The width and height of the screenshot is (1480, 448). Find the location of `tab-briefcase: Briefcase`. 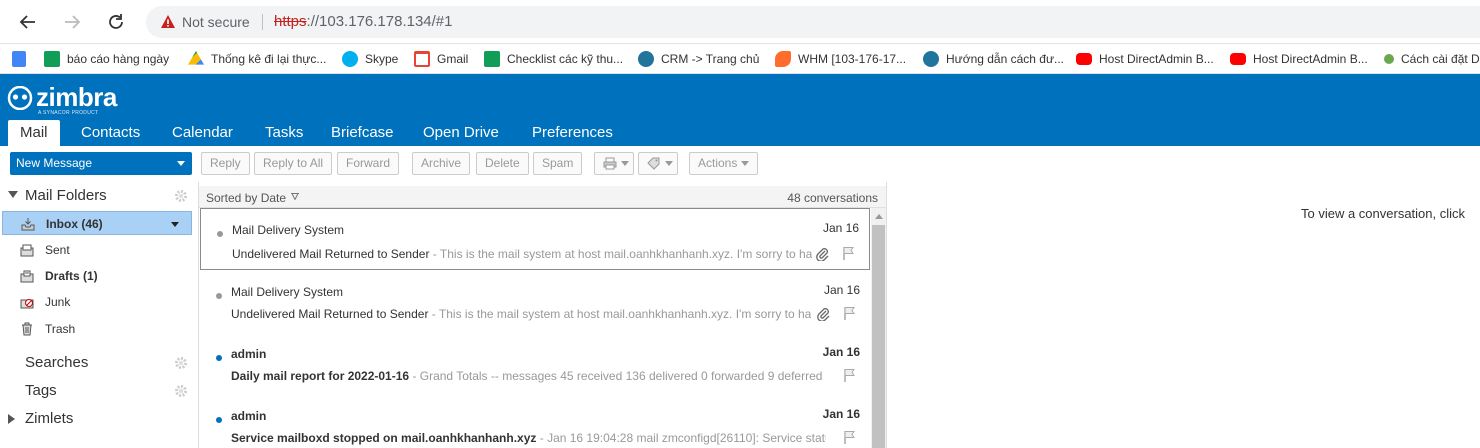

tab-briefcase: Briefcase is located at coordinates (362, 133).